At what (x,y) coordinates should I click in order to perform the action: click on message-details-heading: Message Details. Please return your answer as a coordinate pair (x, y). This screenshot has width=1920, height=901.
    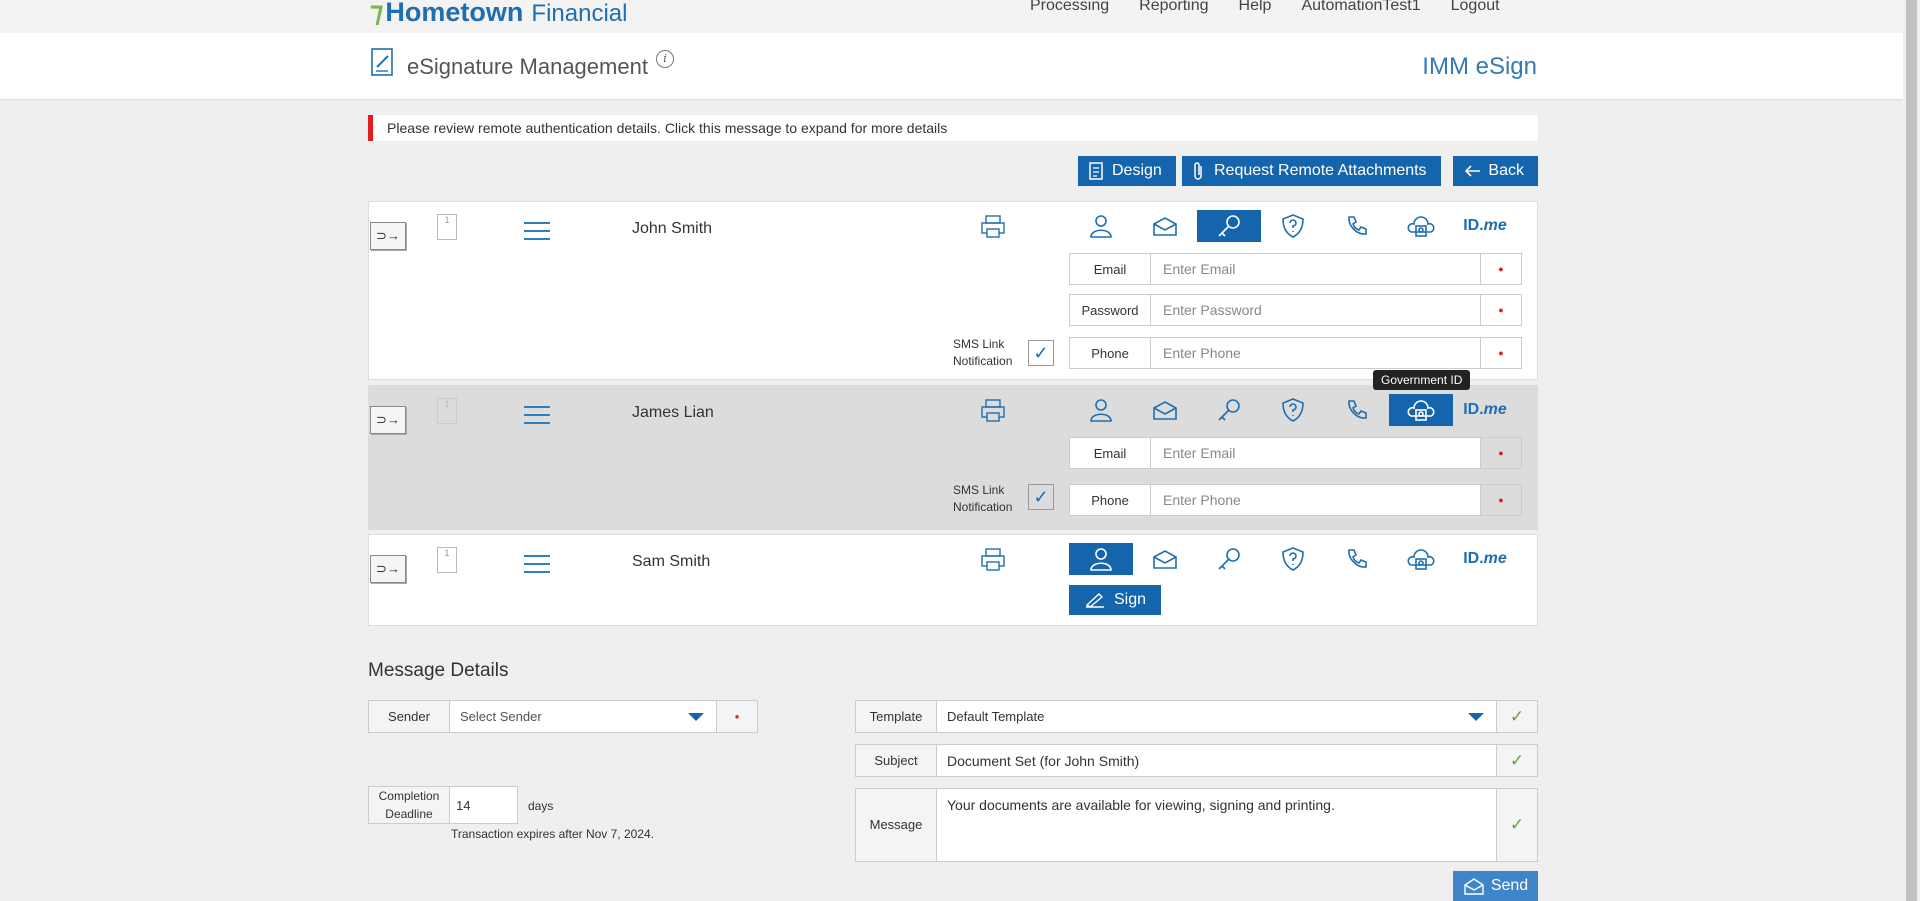
    Looking at the image, I should click on (438, 670).